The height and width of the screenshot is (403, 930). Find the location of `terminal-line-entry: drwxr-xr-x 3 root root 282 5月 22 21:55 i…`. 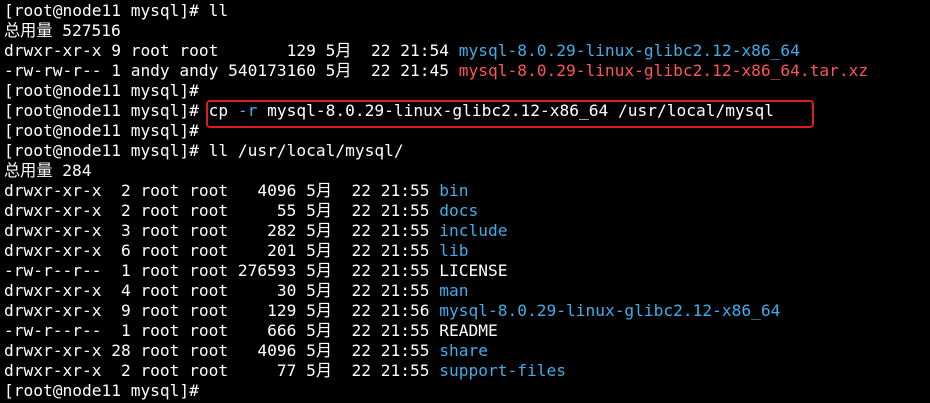

terminal-line-entry: drwxr-xr-x 3 root root 282 5月 22 21:55 i… is located at coordinates (256, 231).